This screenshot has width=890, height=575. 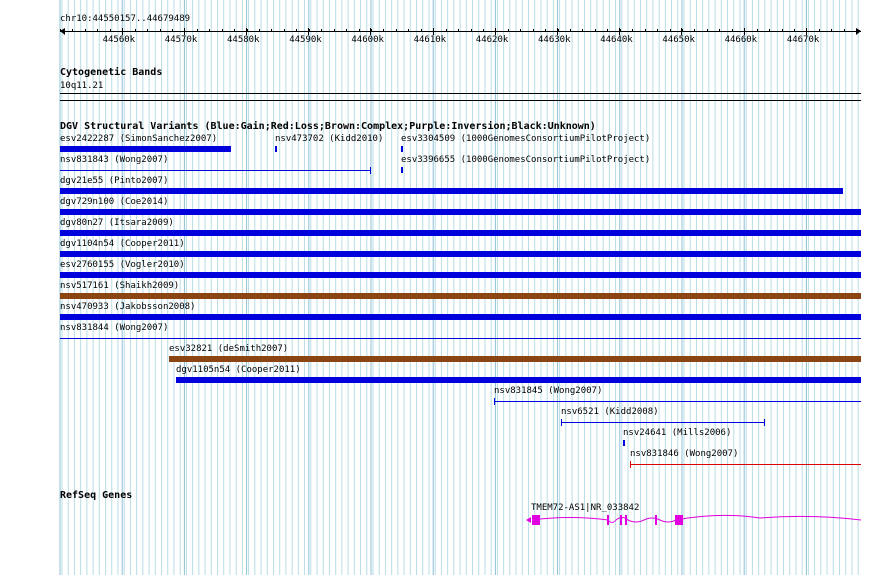 What do you see at coordinates (117, 223) in the screenshot?
I see `variant-label: dgv80n27 (Itsara2009)` at bounding box center [117, 223].